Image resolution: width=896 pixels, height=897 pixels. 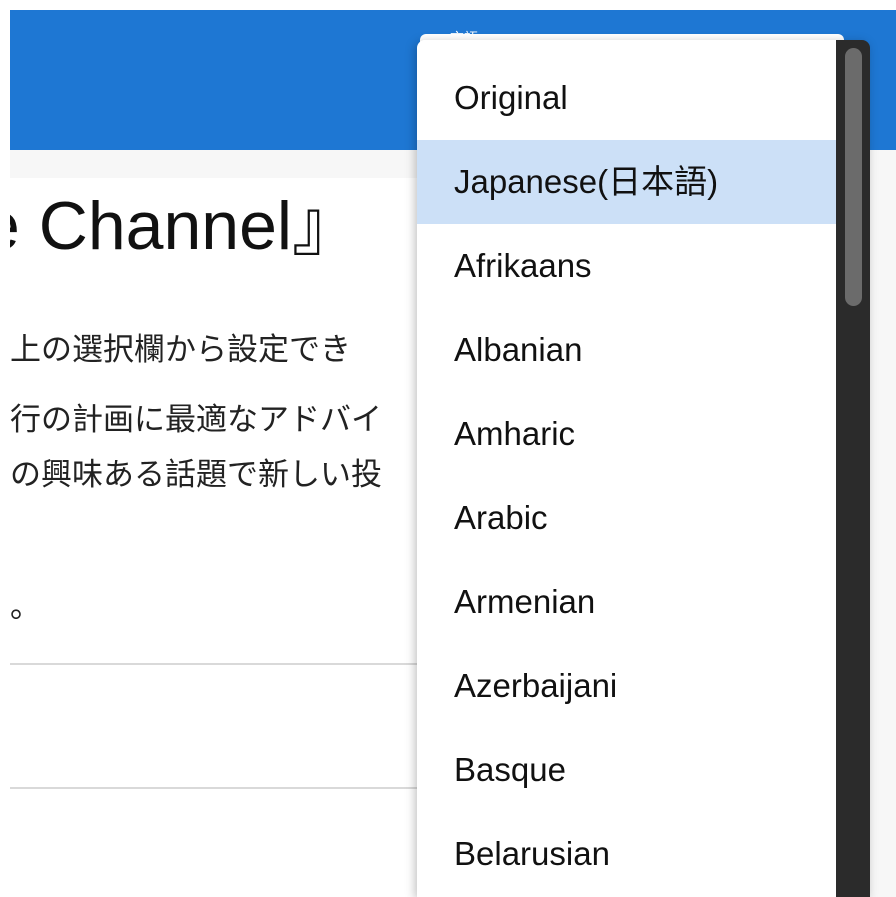 What do you see at coordinates (196, 475) in the screenshot?
I see `intro-text-line-3: の興味ある話題で新しい投` at bounding box center [196, 475].